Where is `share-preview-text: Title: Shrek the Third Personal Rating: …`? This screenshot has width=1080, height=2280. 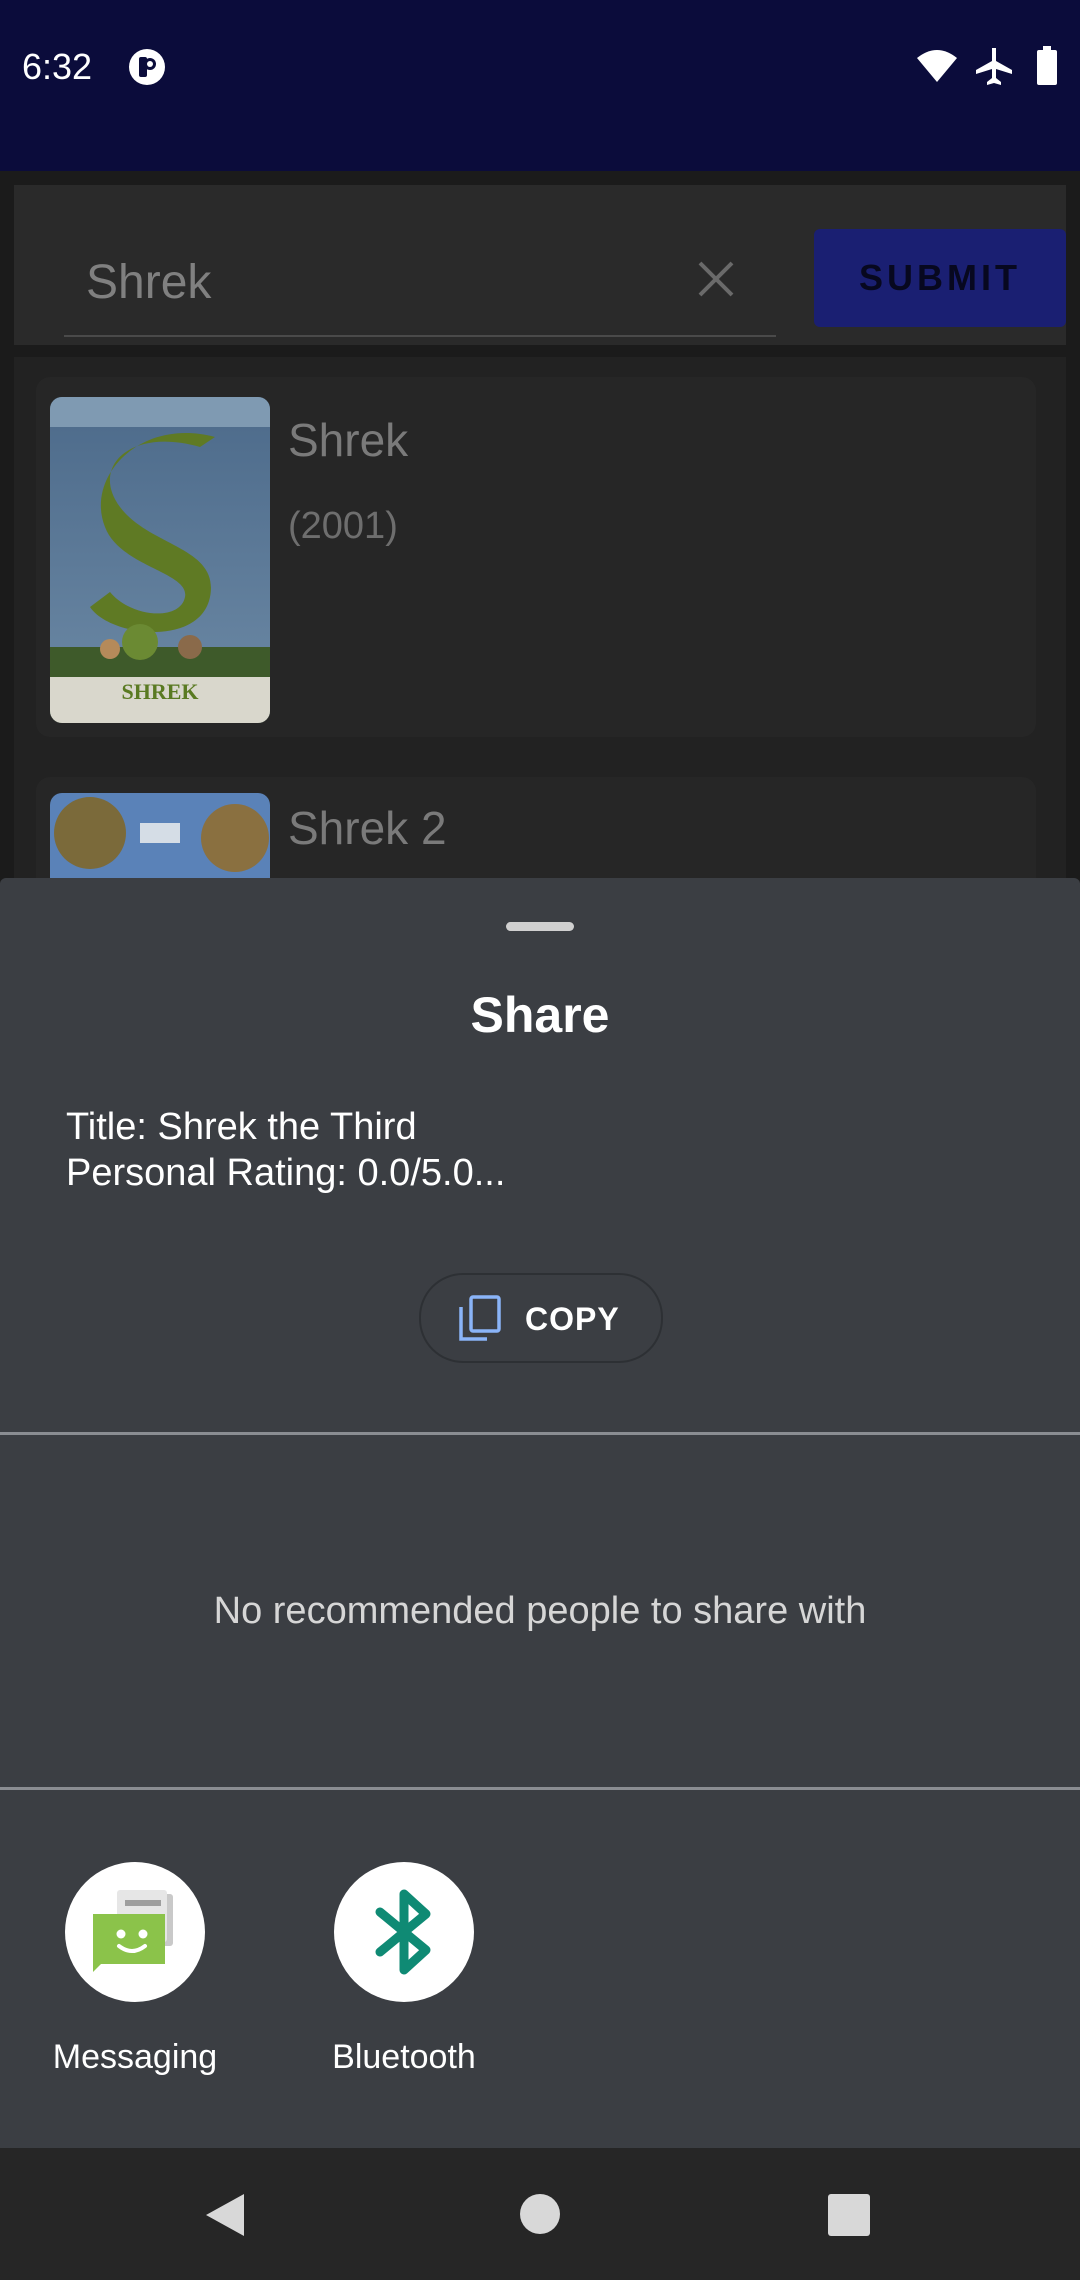 share-preview-text: Title: Shrek the Third Personal Rating: … is located at coordinates (286, 1150).